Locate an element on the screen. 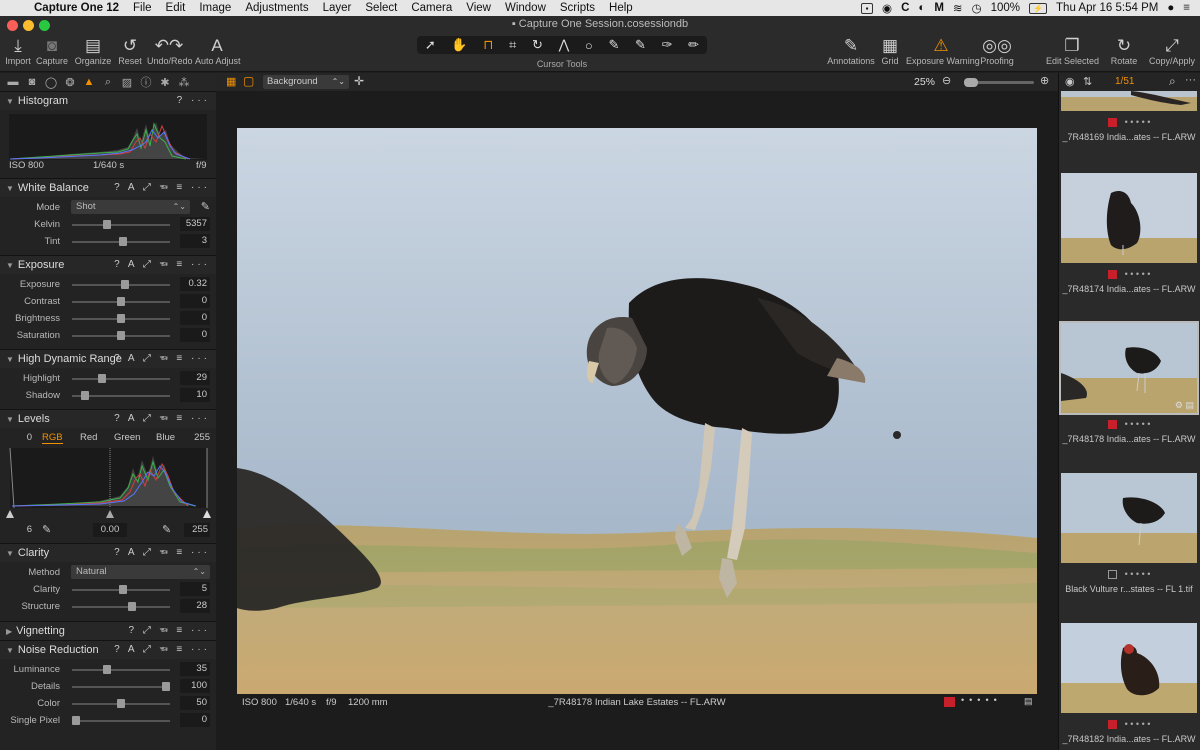  menu-scripts: Scripts is located at coordinates (577, 8).